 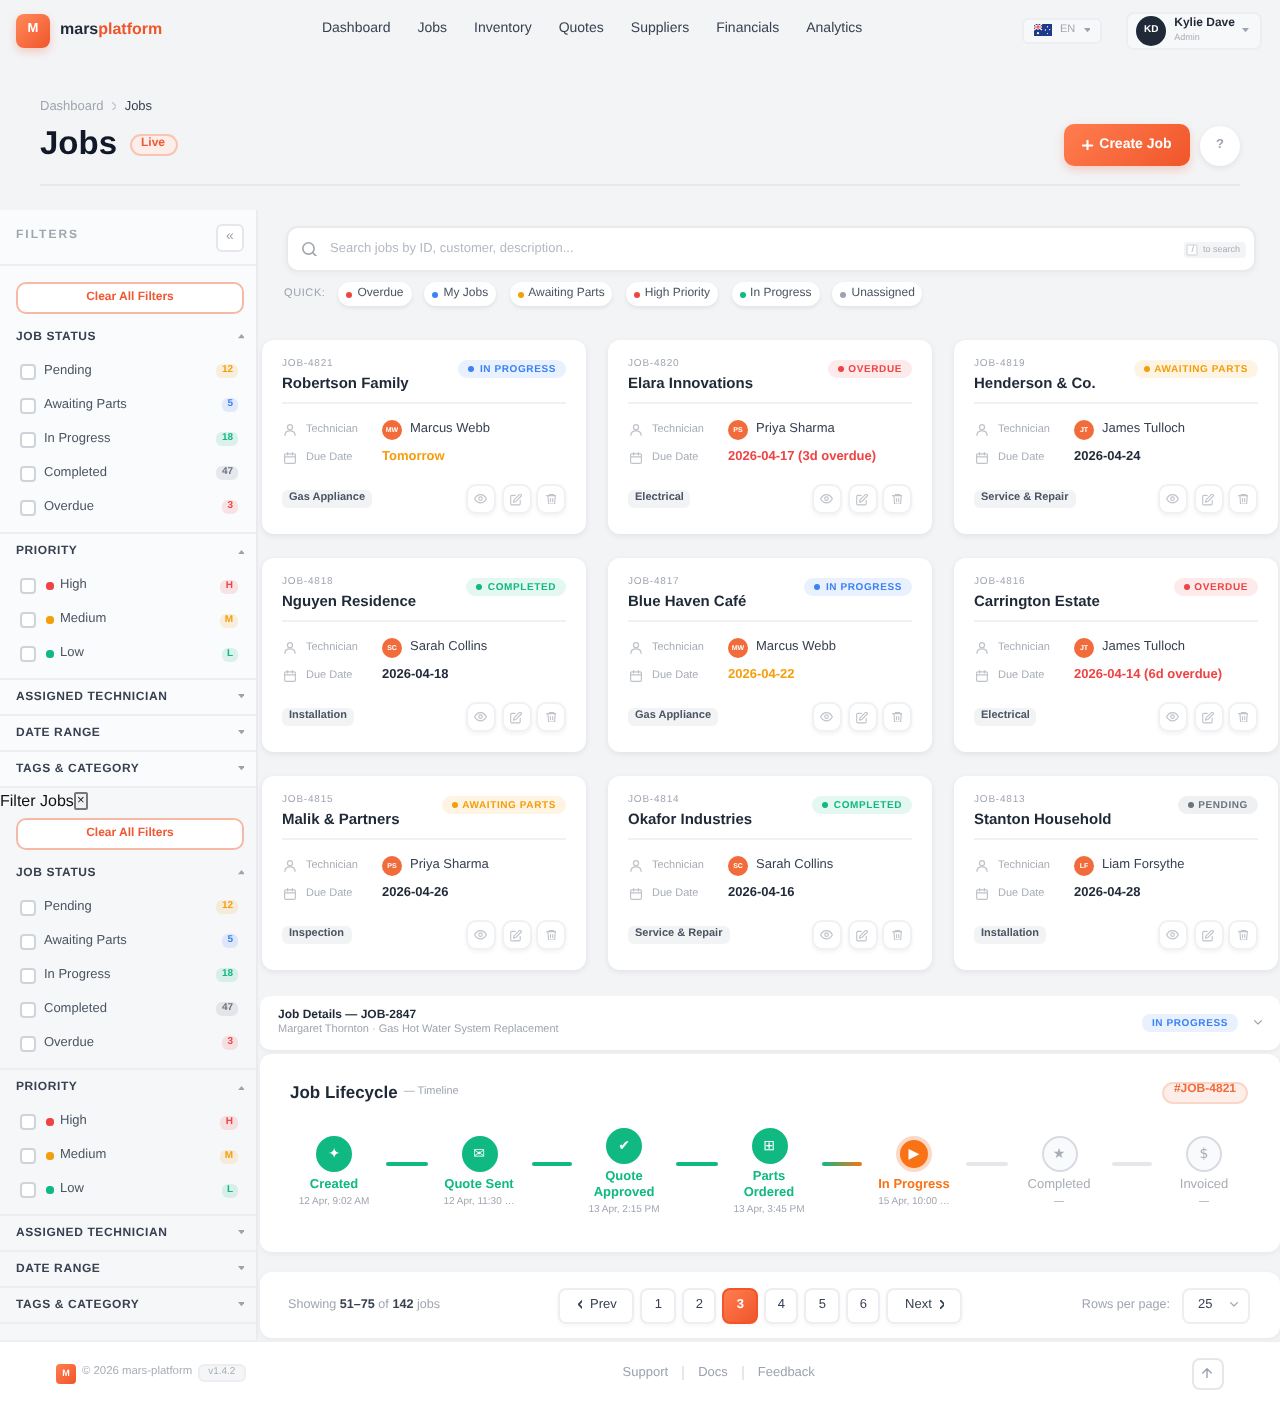 What do you see at coordinates (1088, 145) in the screenshot?
I see `plus-icon` at bounding box center [1088, 145].